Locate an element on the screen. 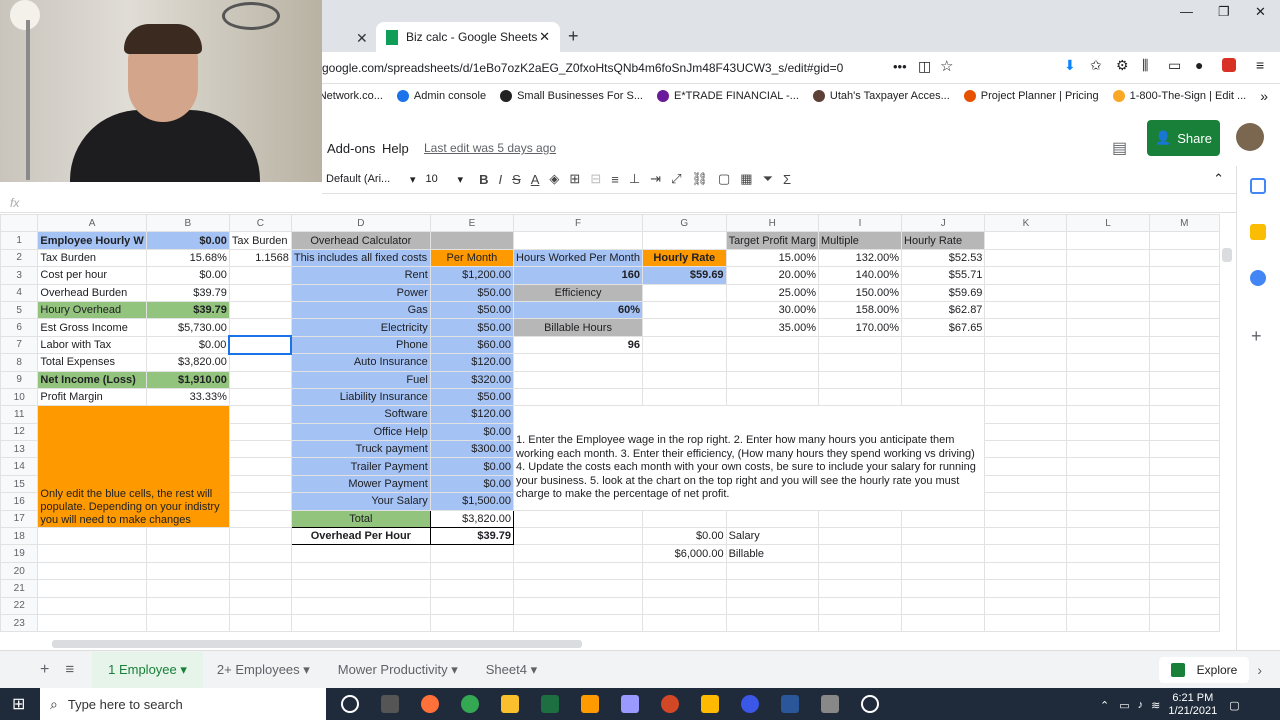 The height and width of the screenshot is (720, 1280). premiere-icon is located at coordinates (630, 704).